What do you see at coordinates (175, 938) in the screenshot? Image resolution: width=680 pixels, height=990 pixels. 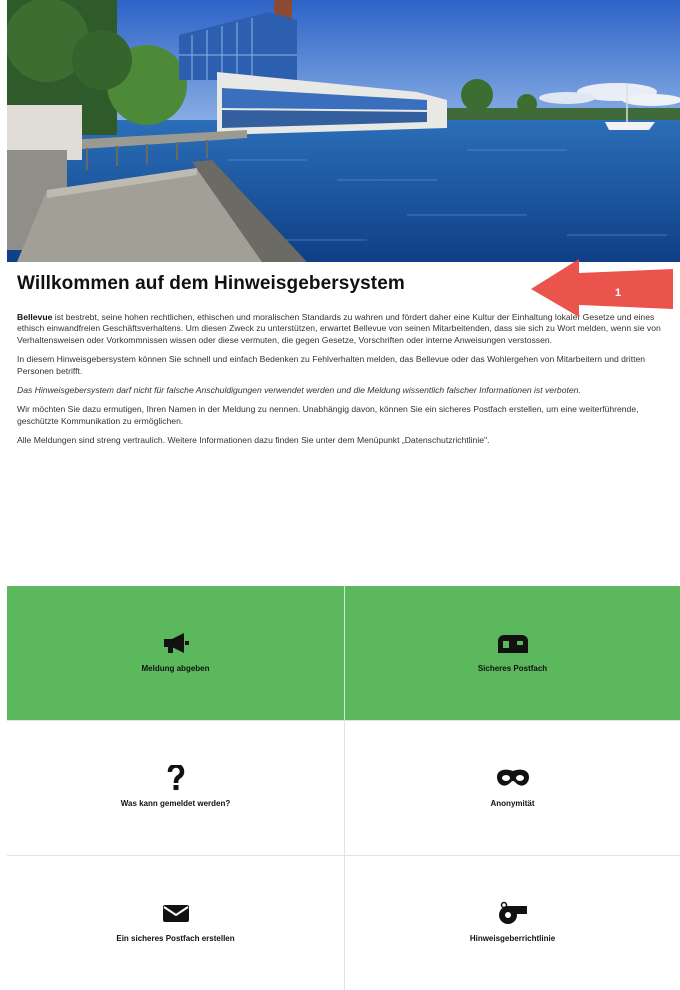 I see `tile-label: Ein sicheres Postfach erstellen` at bounding box center [175, 938].